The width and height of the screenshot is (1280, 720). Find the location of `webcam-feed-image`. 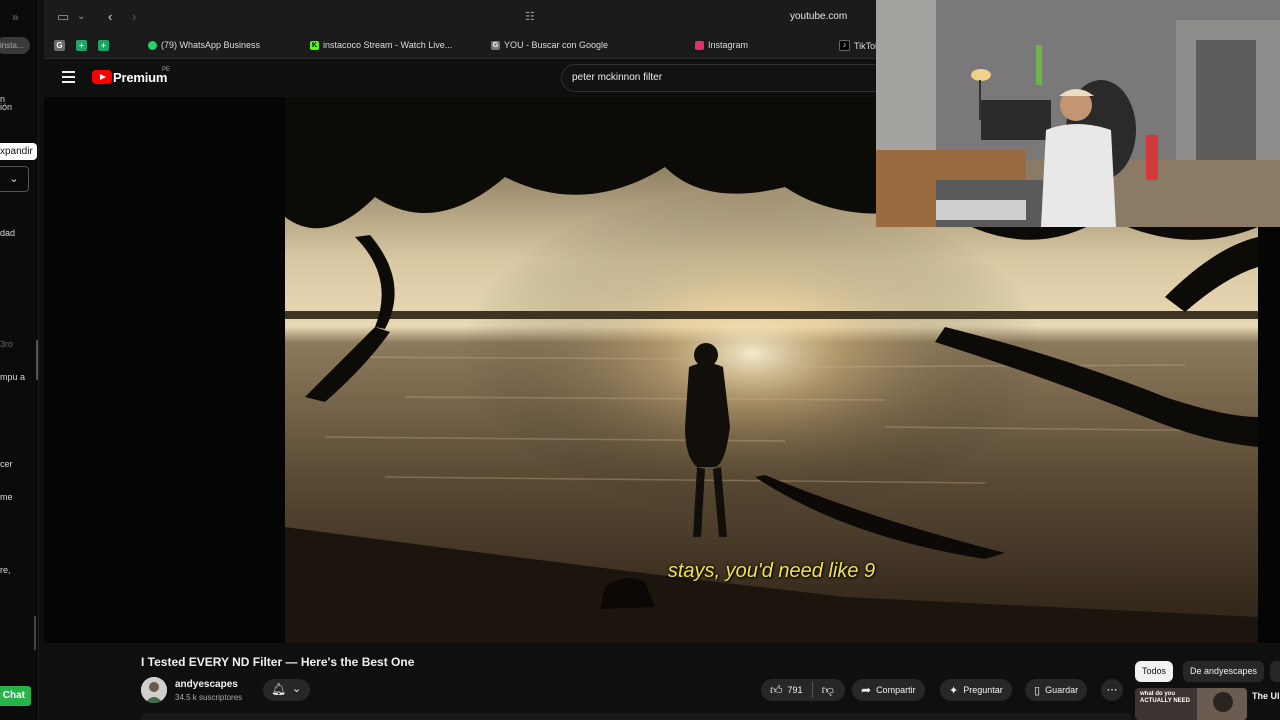

webcam-feed-image is located at coordinates (1078, 113).